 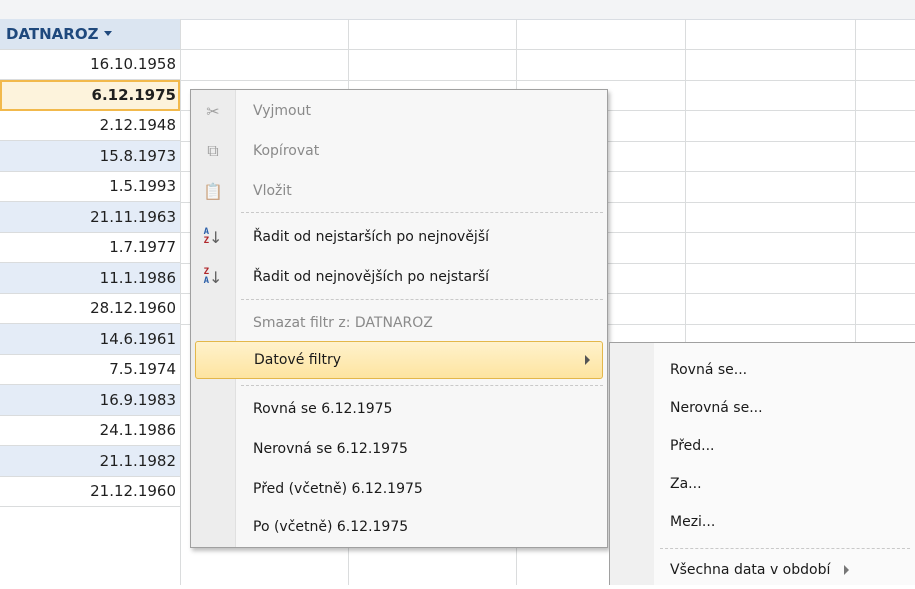 What do you see at coordinates (272, 191) in the screenshot?
I see `menu-item-label: Vložit` at bounding box center [272, 191].